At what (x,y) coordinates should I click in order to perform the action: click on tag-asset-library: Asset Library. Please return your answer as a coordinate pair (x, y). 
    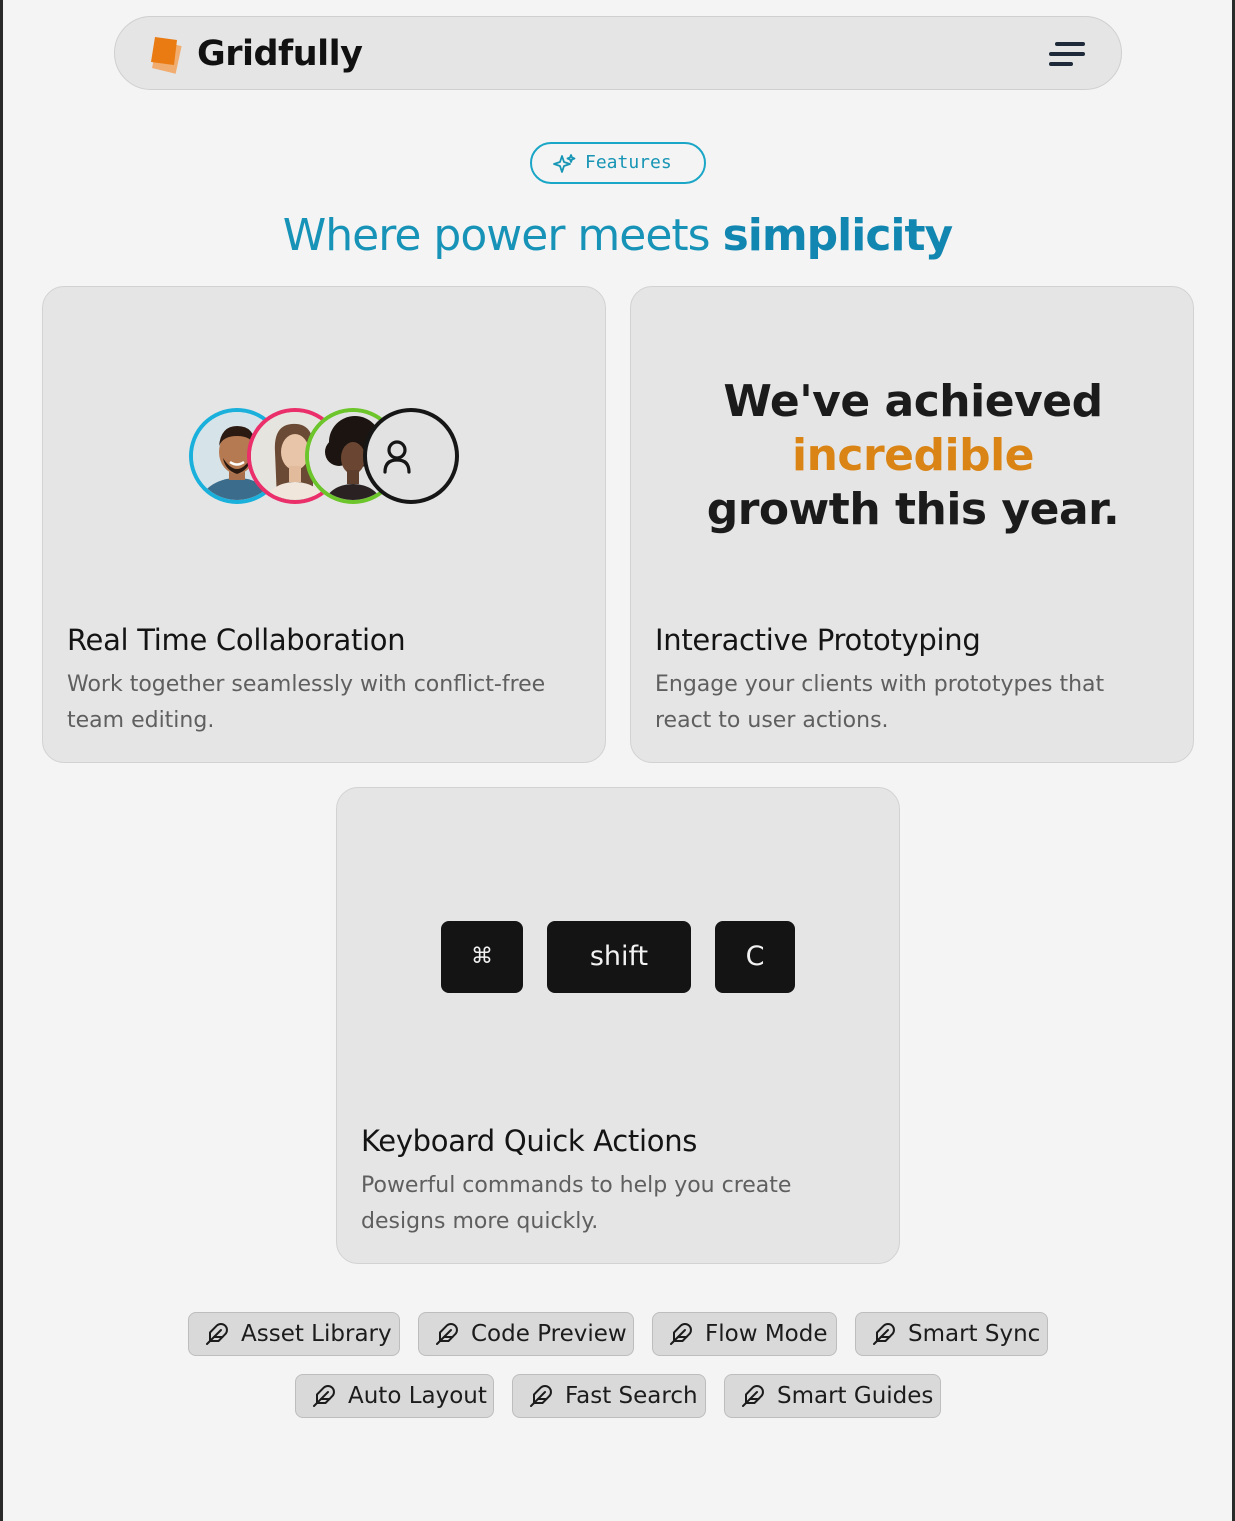
    Looking at the image, I should click on (294, 1334).